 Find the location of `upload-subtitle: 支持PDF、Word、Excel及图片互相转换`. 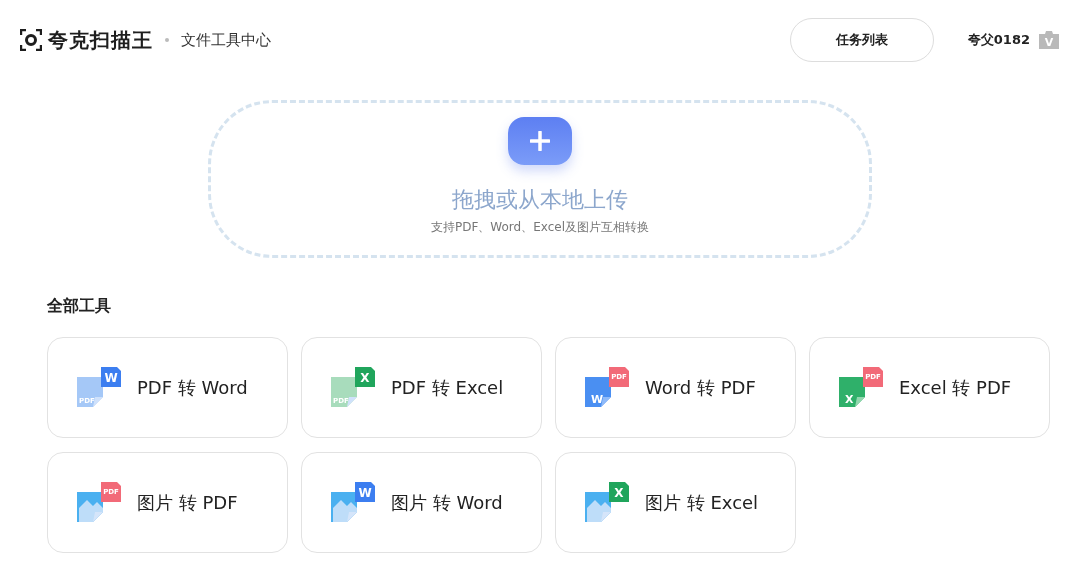

upload-subtitle: 支持PDF、Word、Excel及图片互相转换 is located at coordinates (540, 227).